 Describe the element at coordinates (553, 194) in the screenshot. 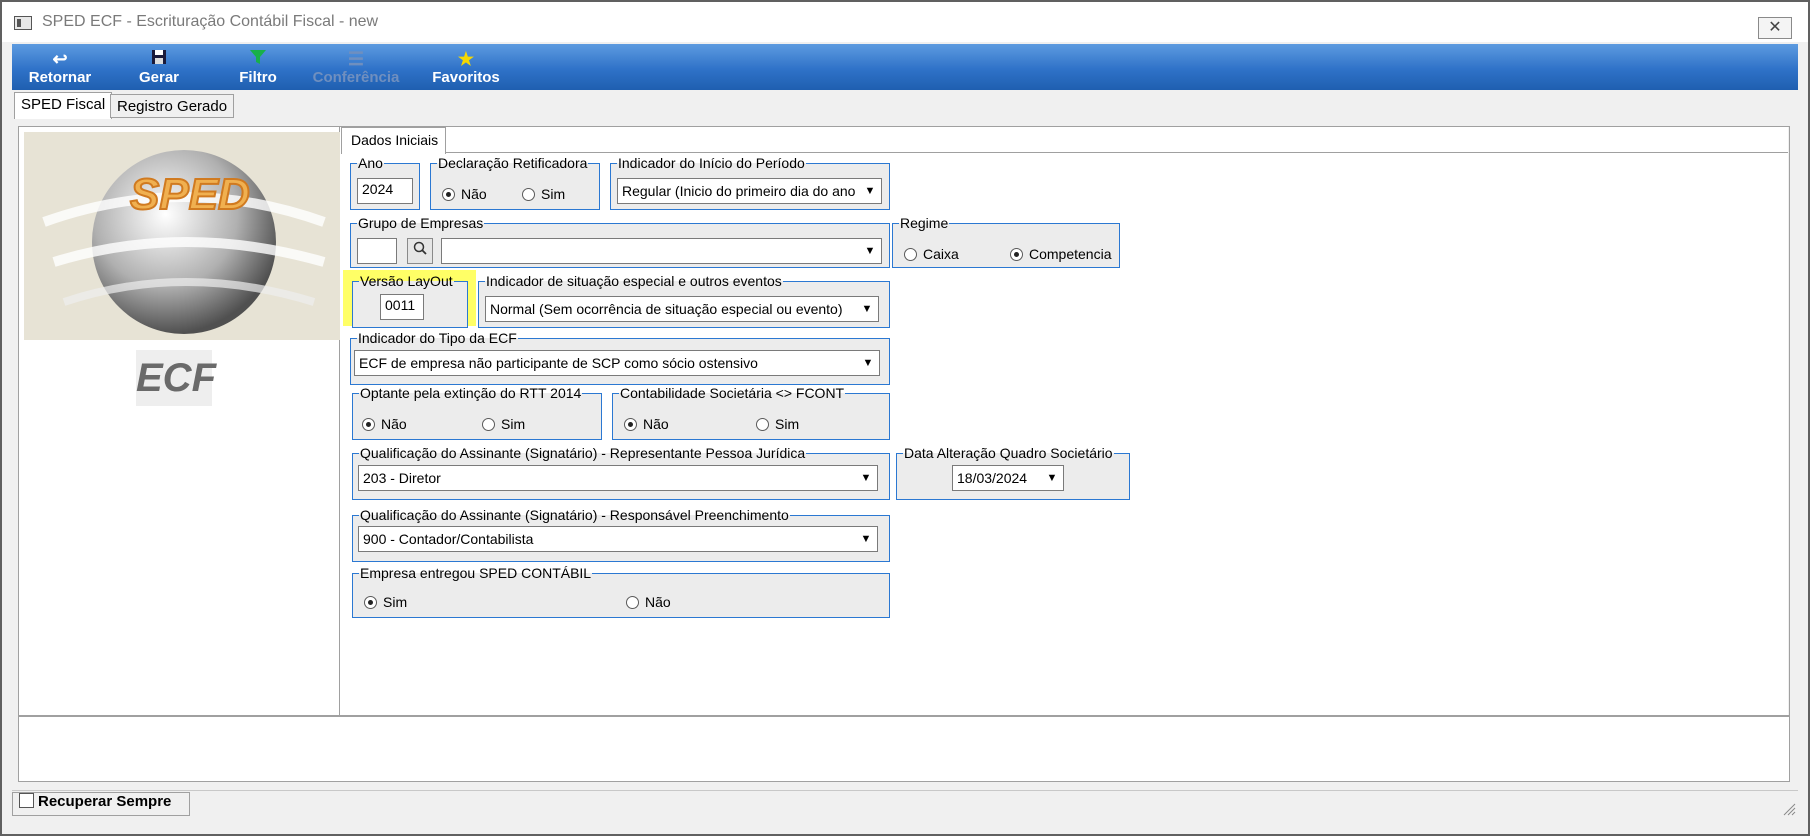

I see `retificadora-sim-label: Sim` at that location.